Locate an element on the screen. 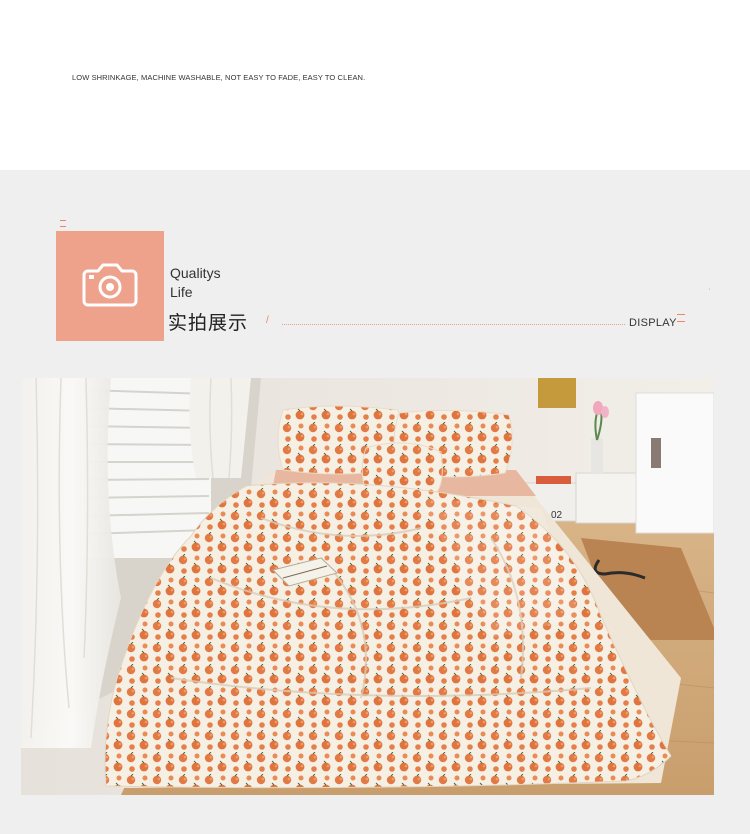  camera-badge is located at coordinates (110, 286).